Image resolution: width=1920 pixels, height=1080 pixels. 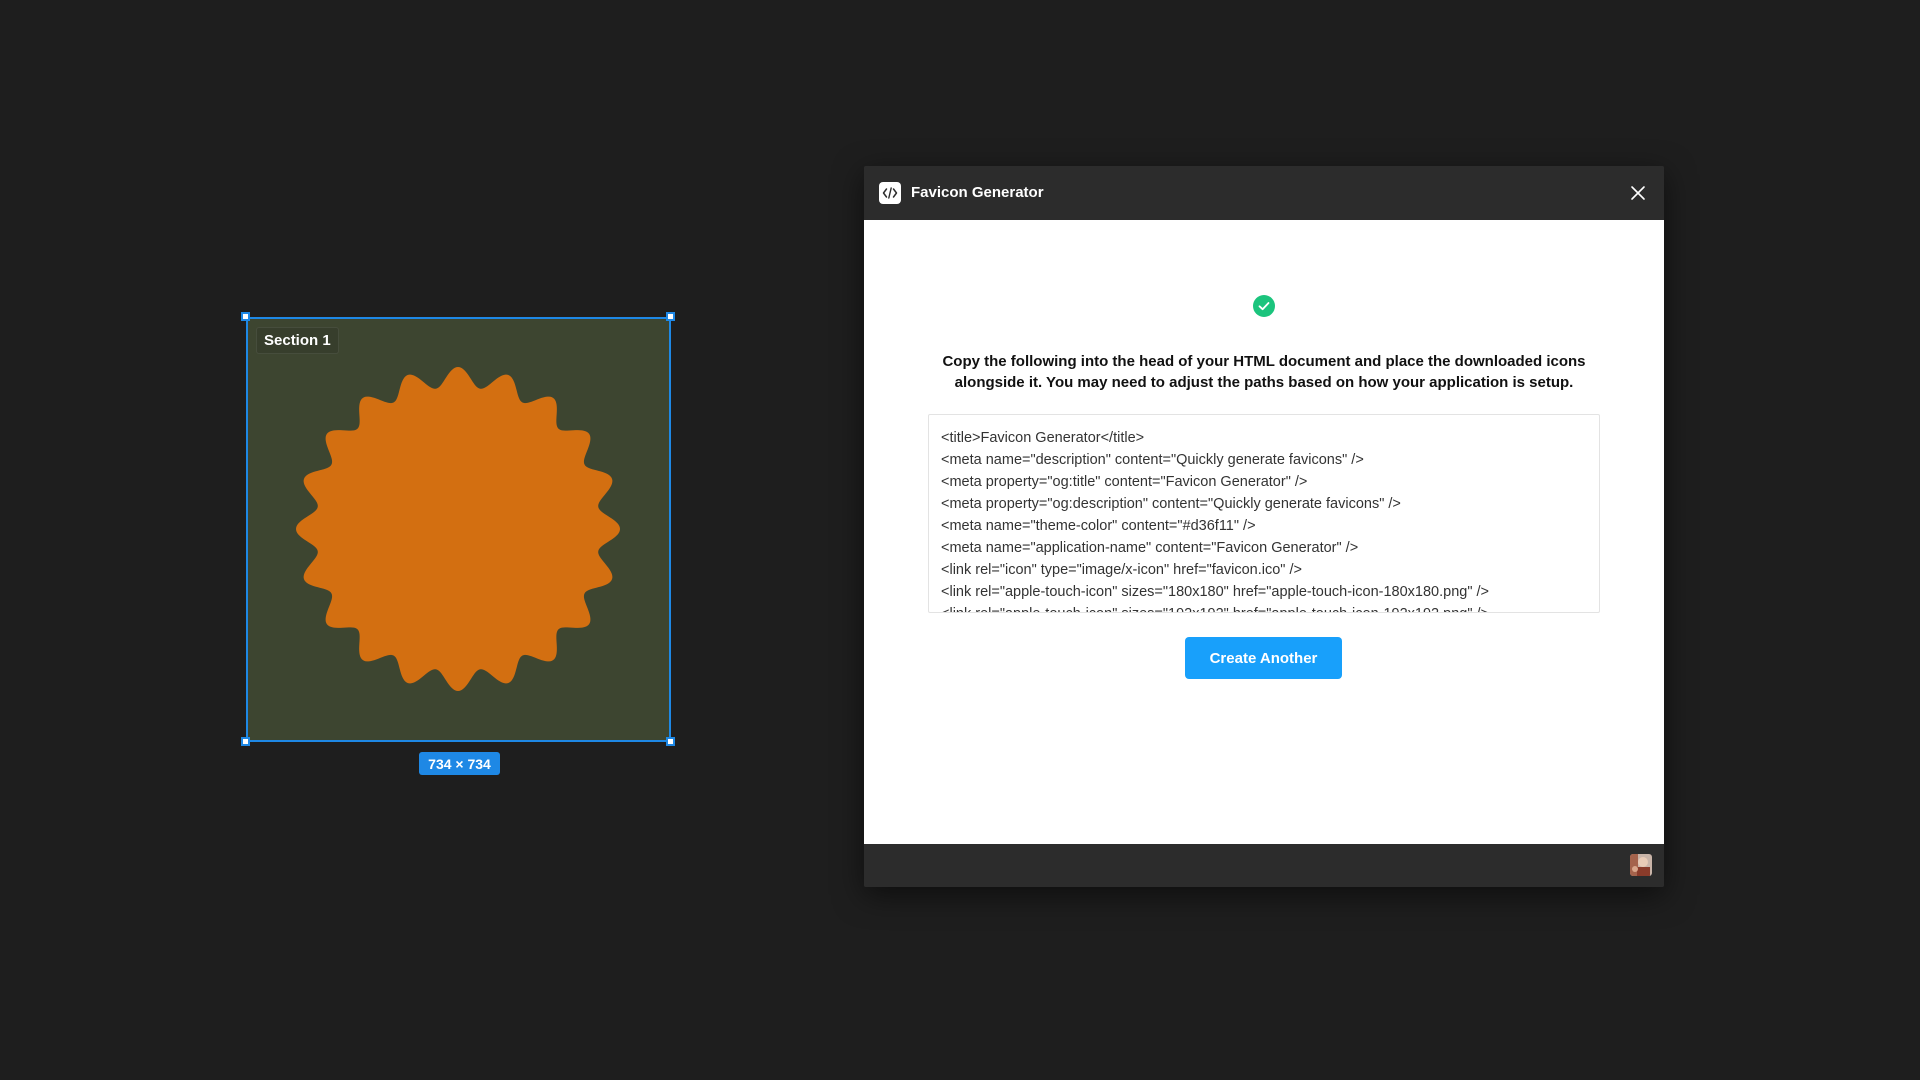 I want to click on resize-handle-top-right, so click(x=670, y=316).